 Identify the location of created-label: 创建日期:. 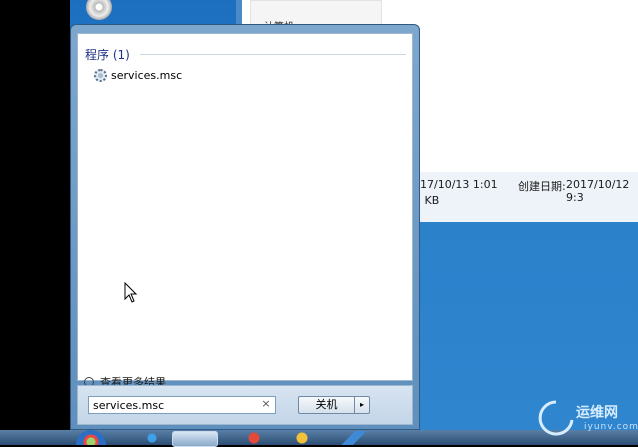
(542, 186).